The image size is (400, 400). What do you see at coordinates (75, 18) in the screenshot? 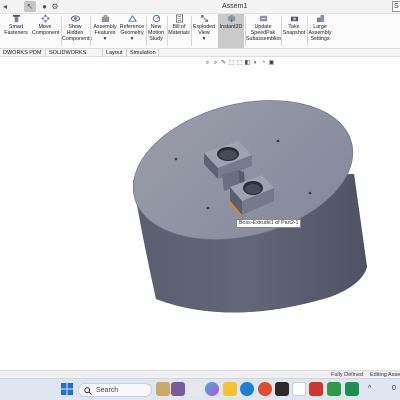
I see `eye-icon` at bounding box center [75, 18].